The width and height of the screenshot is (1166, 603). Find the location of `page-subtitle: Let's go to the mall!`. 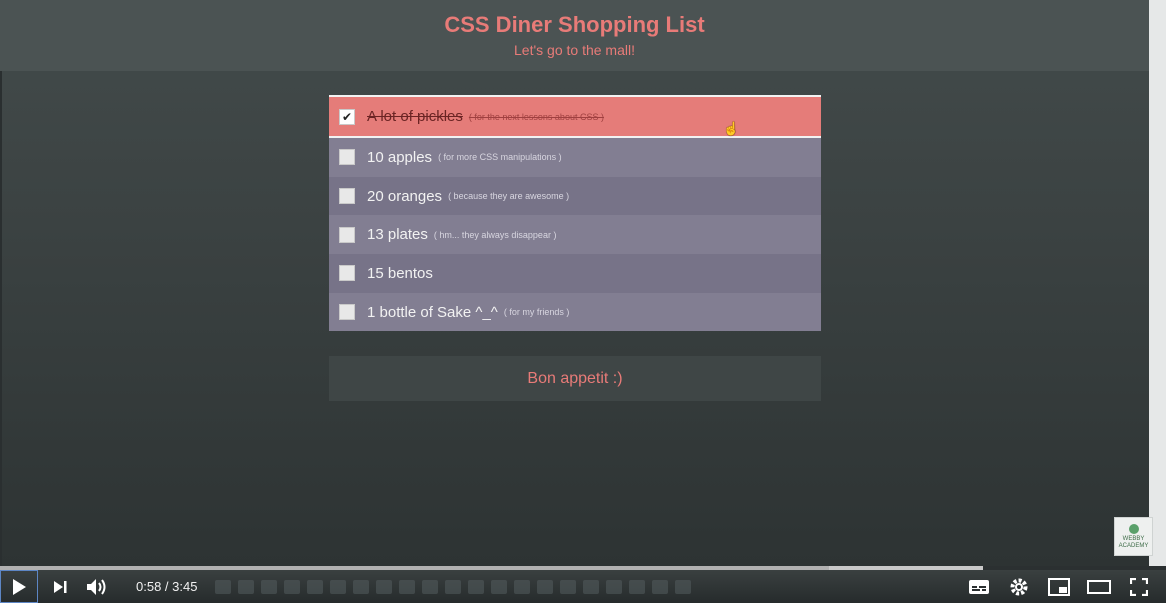

page-subtitle: Let's go to the mall! is located at coordinates (574, 50).